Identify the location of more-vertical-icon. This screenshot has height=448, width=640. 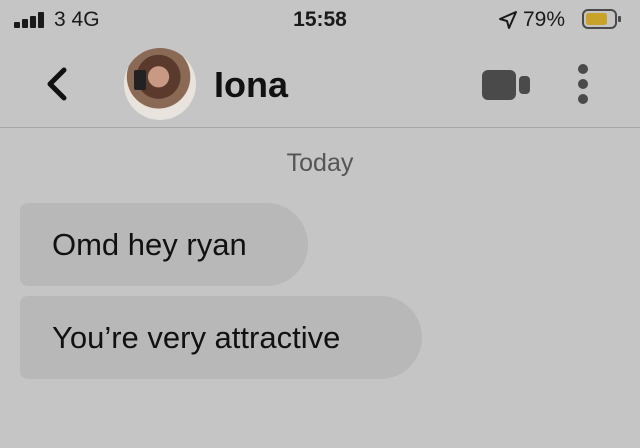
(583, 84).